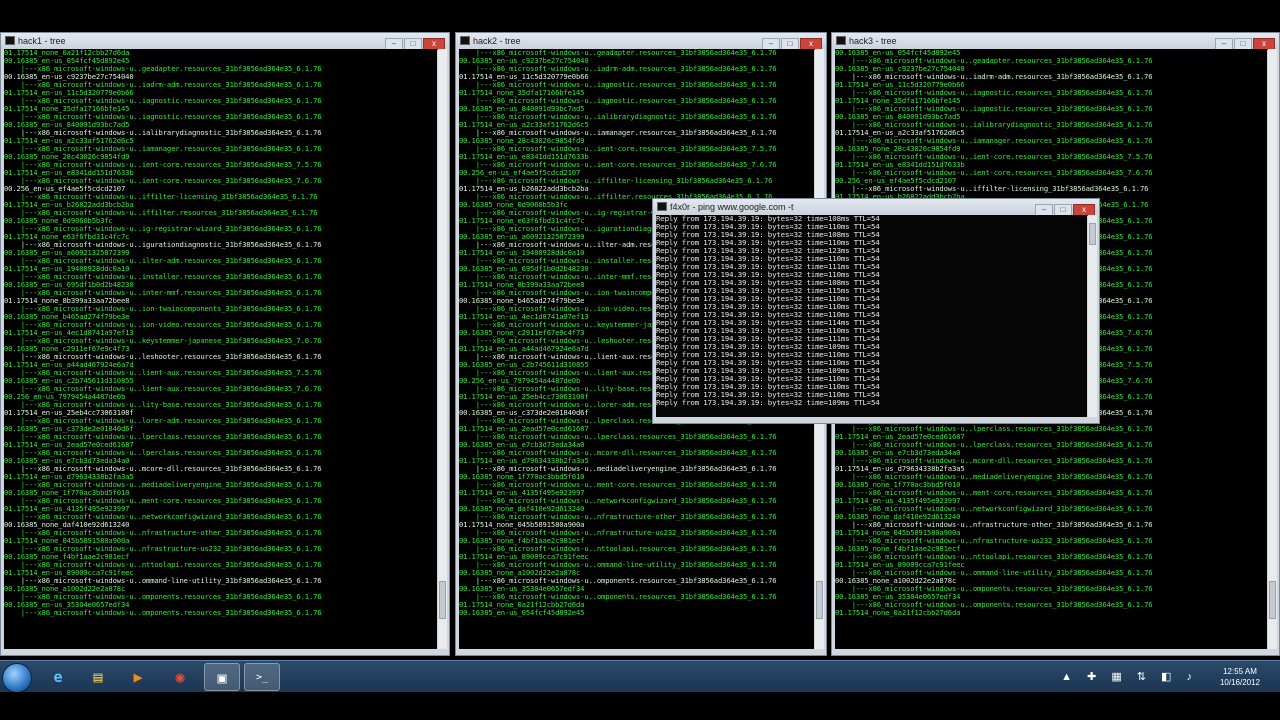 This screenshot has height=720, width=1280. What do you see at coordinates (1240, 682) in the screenshot?
I see `clock-date: 10/16/2012` at bounding box center [1240, 682].